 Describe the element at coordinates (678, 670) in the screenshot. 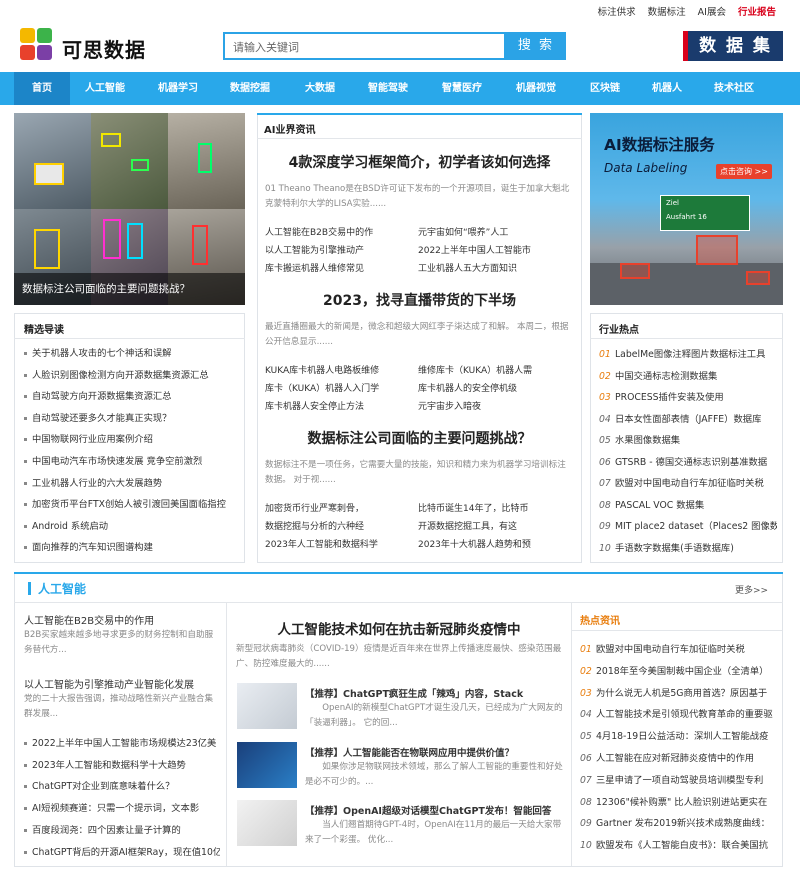

I see `ai-hot-list-item: 02 2018年至今美国制裁中国企业（全清单）` at that location.